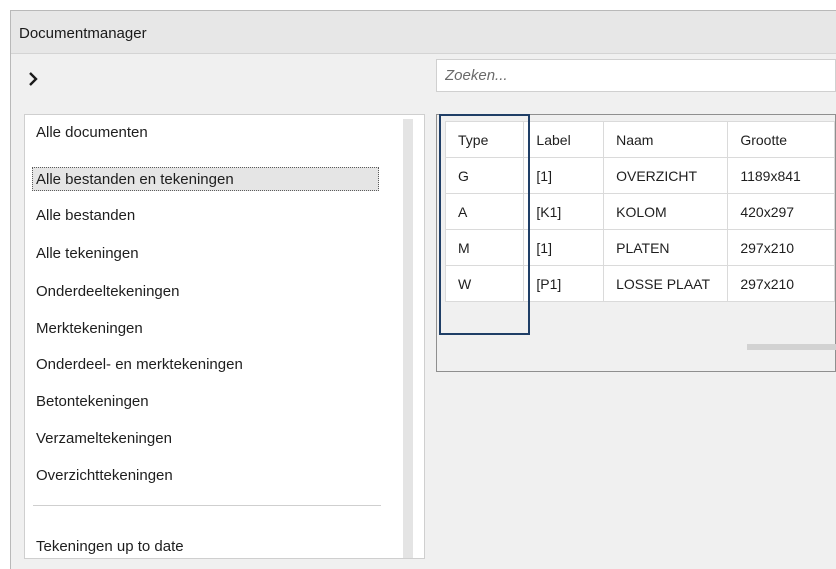  Describe the element at coordinates (564, 283) in the screenshot. I see `cell-label: [P1]` at that location.